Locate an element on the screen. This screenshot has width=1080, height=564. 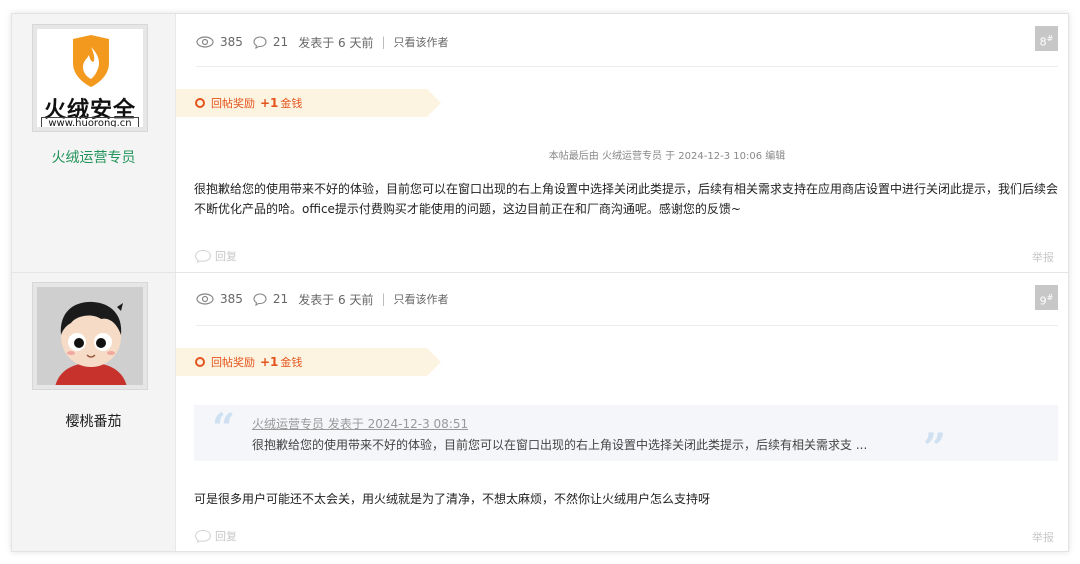
cartoon-avatar is located at coordinates (90, 336).